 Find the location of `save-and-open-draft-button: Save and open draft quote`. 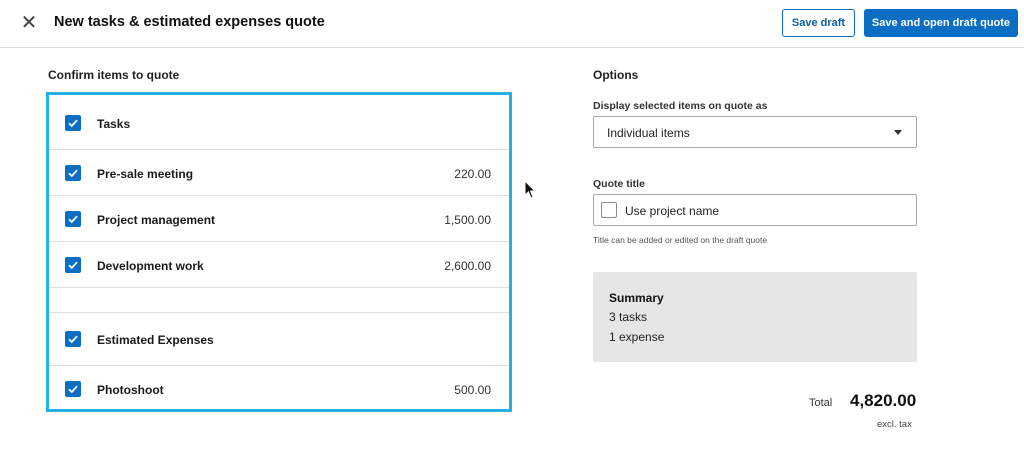

save-and-open-draft-button: Save and open draft quote is located at coordinates (941, 23).